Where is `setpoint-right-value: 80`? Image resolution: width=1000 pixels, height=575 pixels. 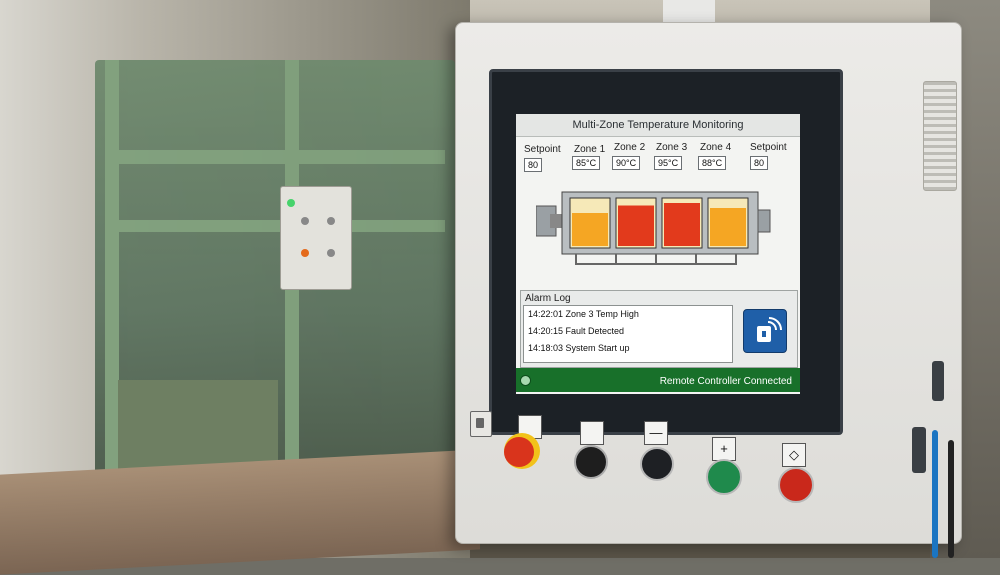
setpoint-right-value: 80 is located at coordinates (759, 163).